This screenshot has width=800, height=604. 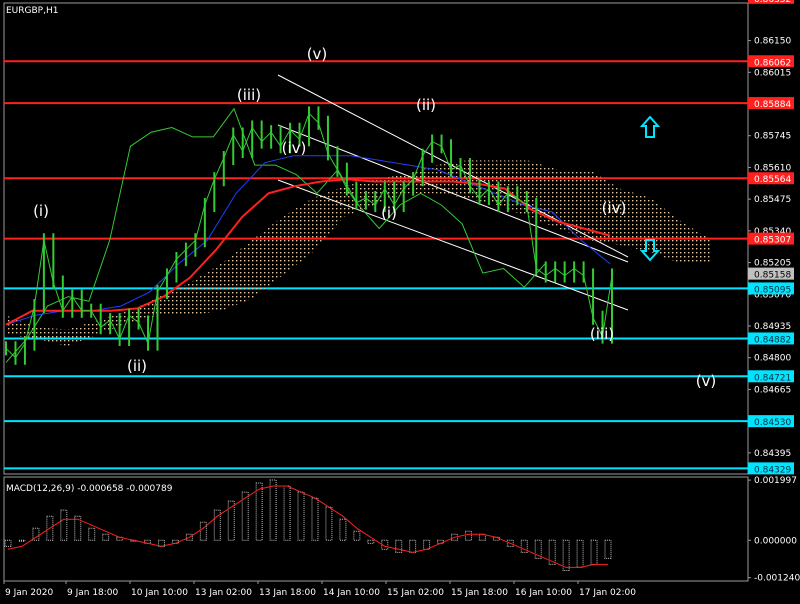 What do you see at coordinates (772, 180) in the screenshot?
I see `resistance-level-label: 0.85564` at bounding box center [772, 180].